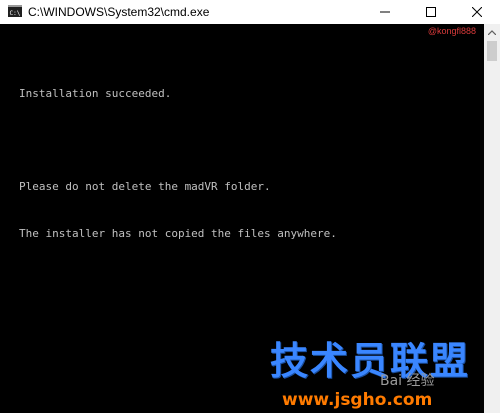  Describe the element at coordinates (250, 12) in the screenshot. I see `title-bar: C:\ C:\WINDOWS\System32\cmd.exe` at that location.